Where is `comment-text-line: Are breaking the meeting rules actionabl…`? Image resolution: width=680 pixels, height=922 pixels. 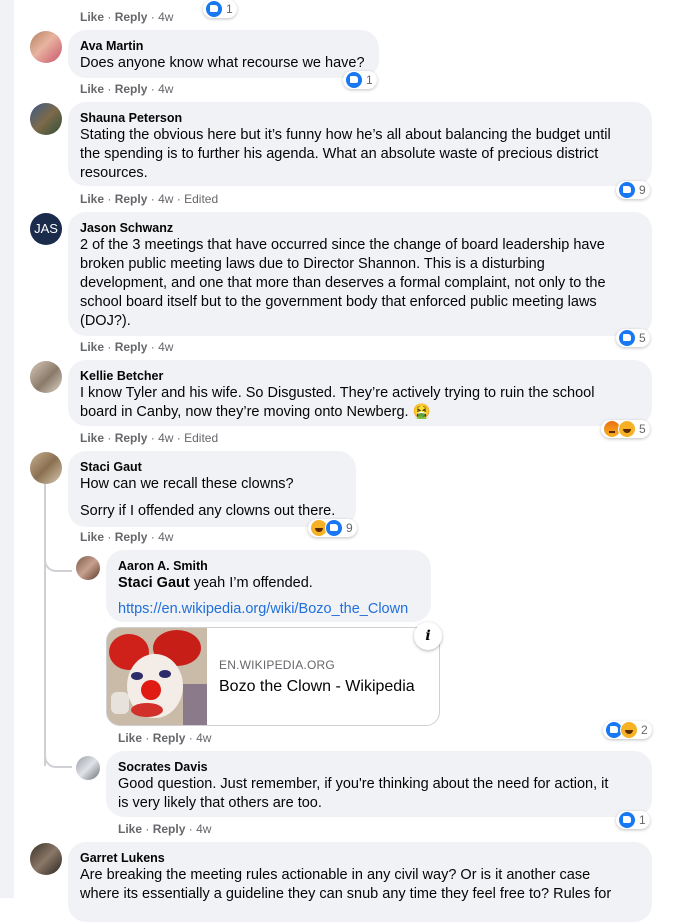 comment-text-line: Are breaking the meeting rules actionabl… is located at coordinates (335, 875).